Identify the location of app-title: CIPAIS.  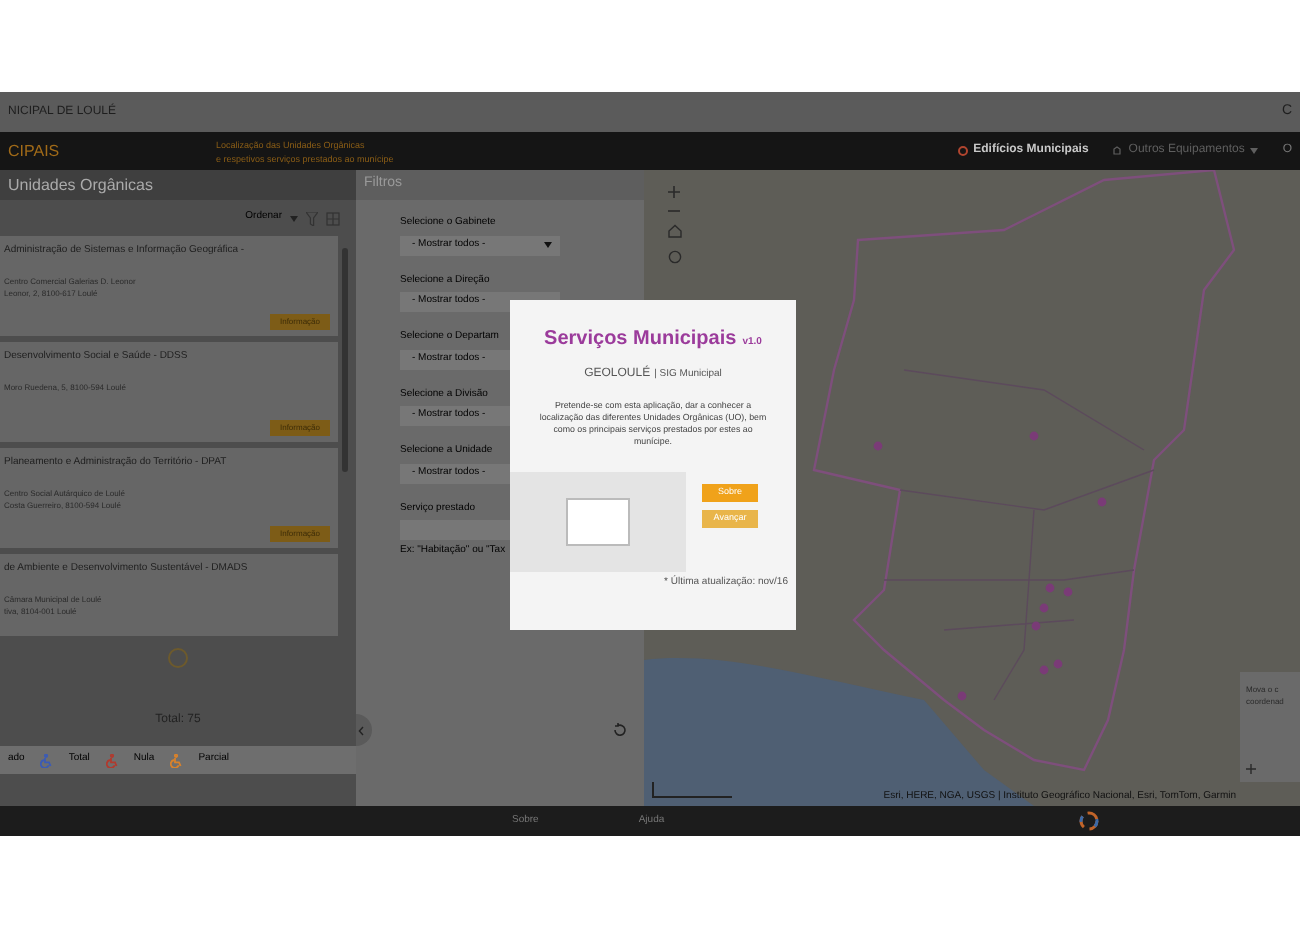
(35, 151).